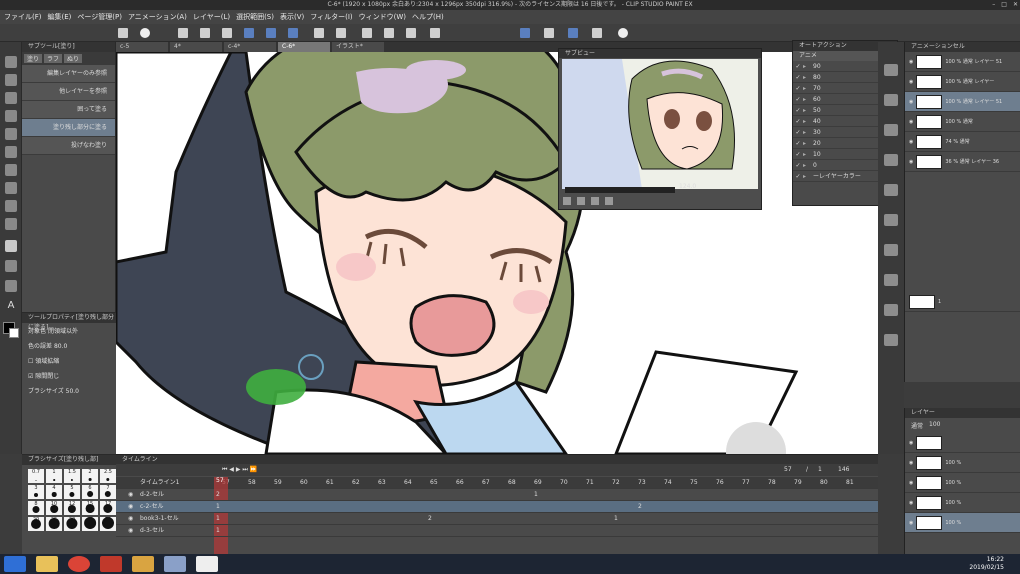 The height and width of the screenshot is (574, 1020). I want to click on sub-color, so click(14, 333).